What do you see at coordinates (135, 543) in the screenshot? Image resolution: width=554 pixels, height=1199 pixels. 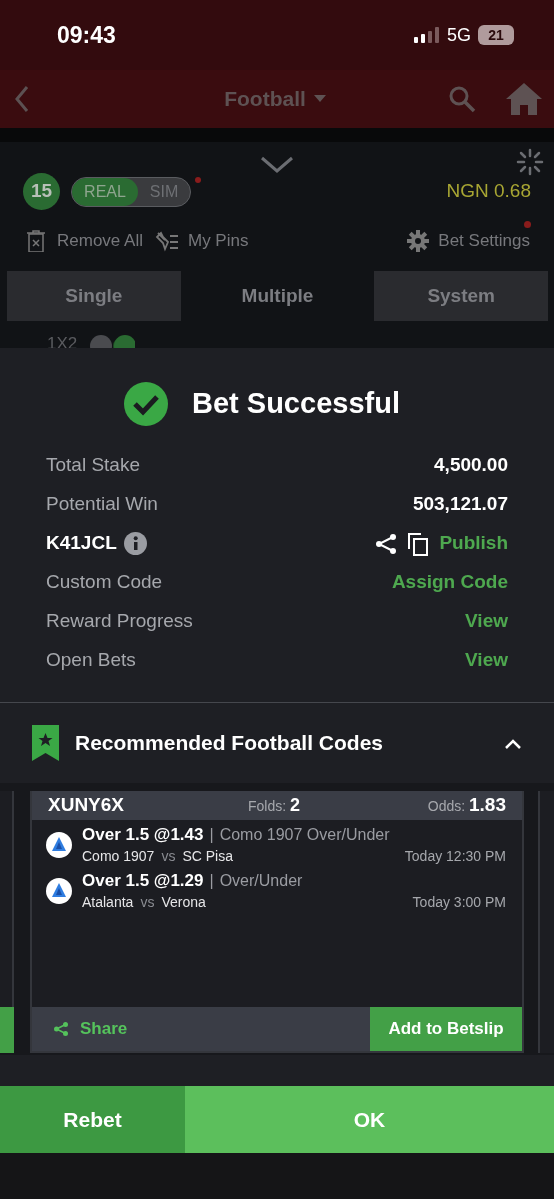 I see `info-icon` at bounding box center [135, 543].